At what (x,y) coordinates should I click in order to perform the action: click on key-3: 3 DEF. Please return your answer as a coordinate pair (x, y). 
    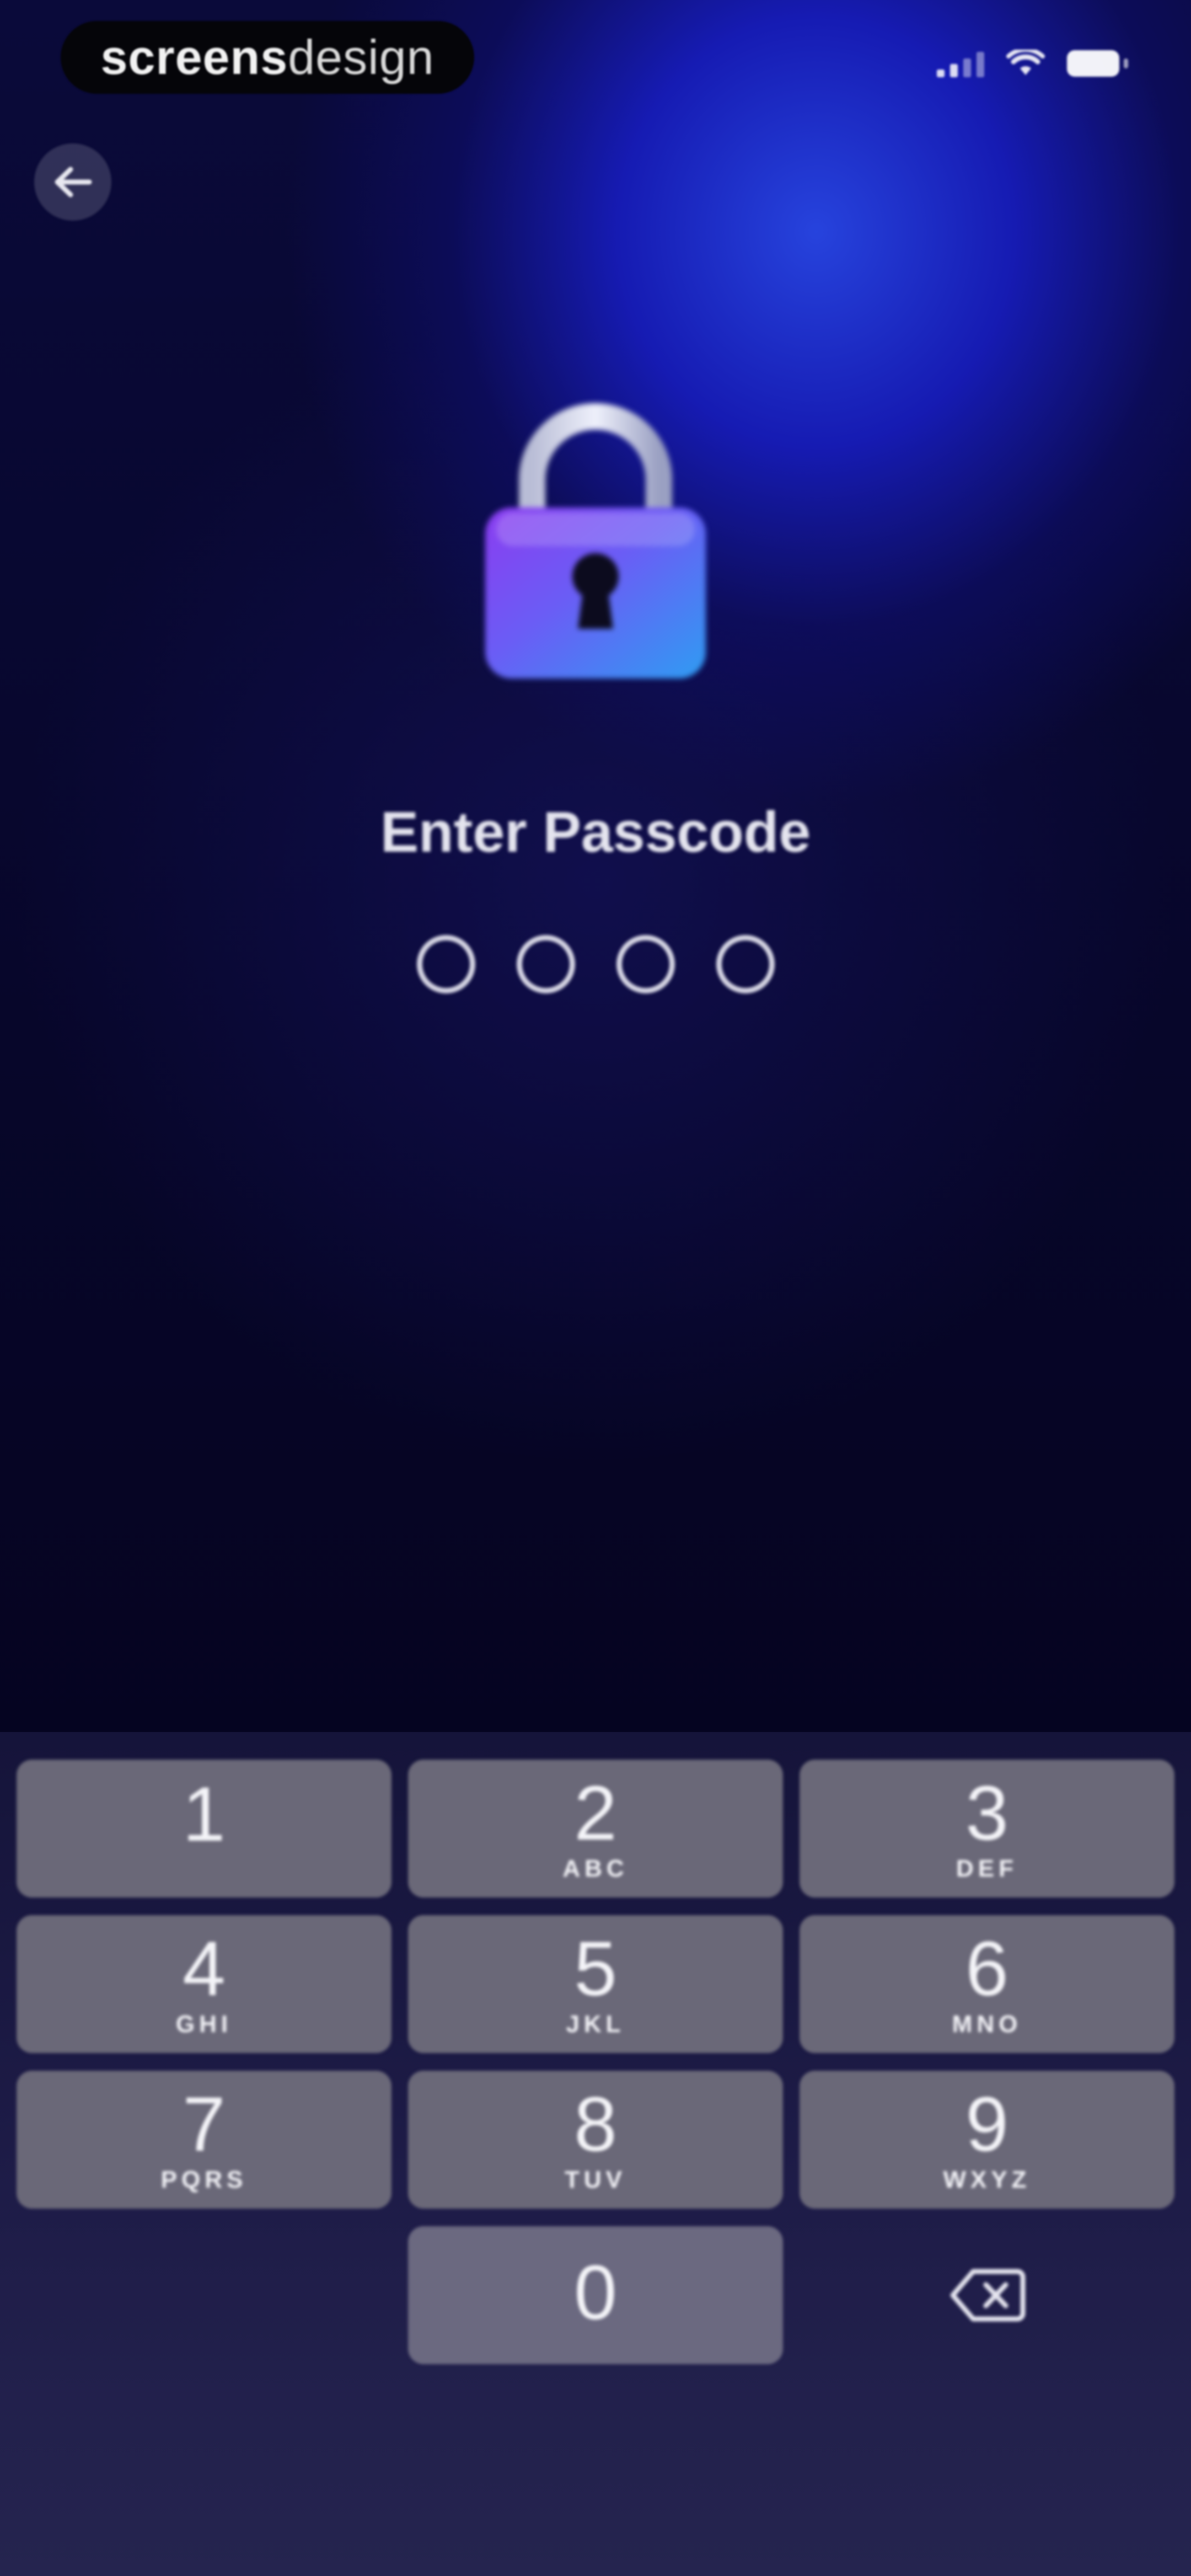
    Looking at the image, I should click on (987, 1829).